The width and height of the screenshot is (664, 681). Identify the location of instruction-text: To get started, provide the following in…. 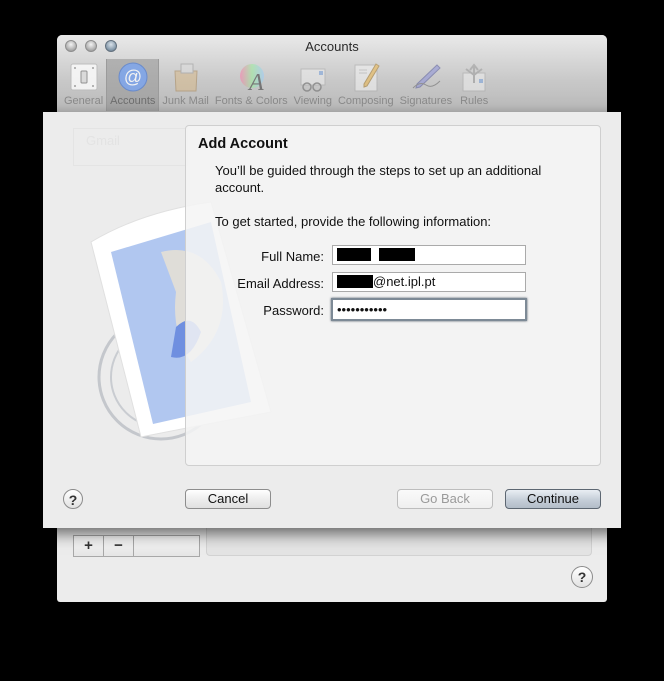
(353, 221).